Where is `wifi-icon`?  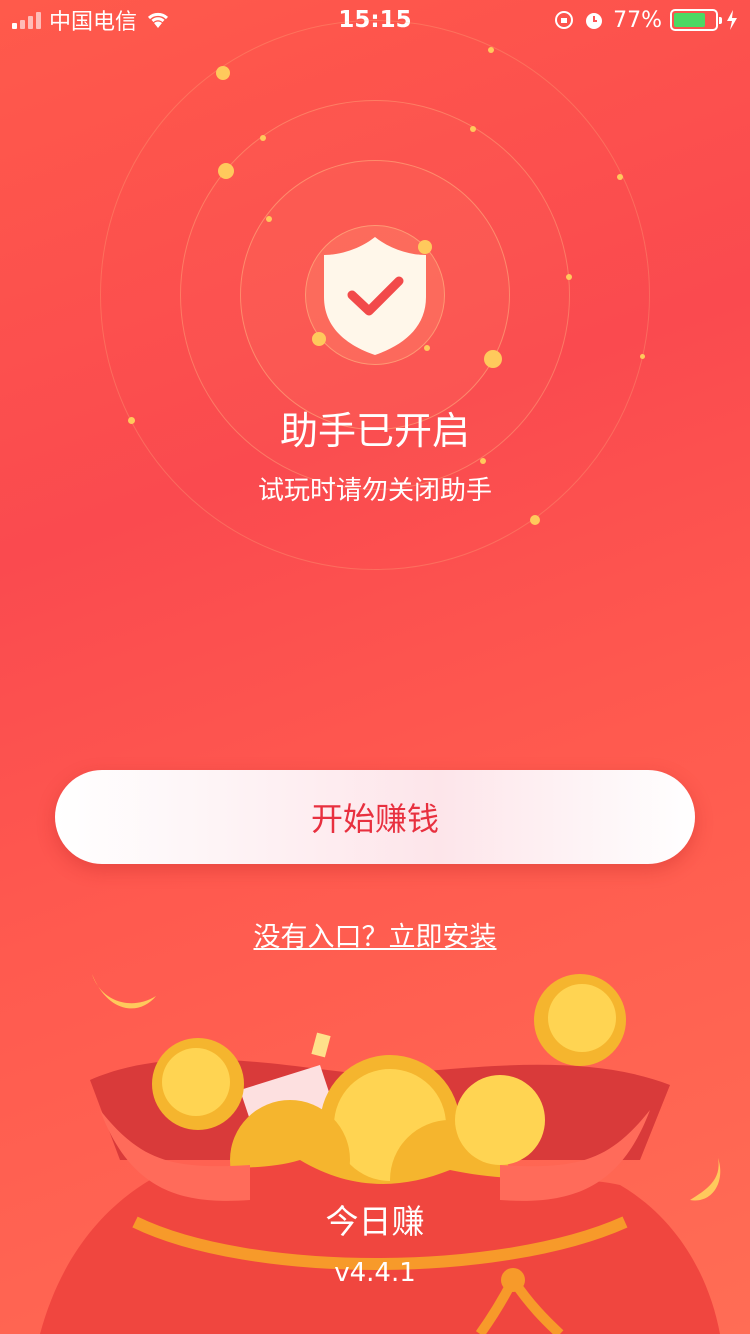 wifi-icon is located at coordinates (158, 20).